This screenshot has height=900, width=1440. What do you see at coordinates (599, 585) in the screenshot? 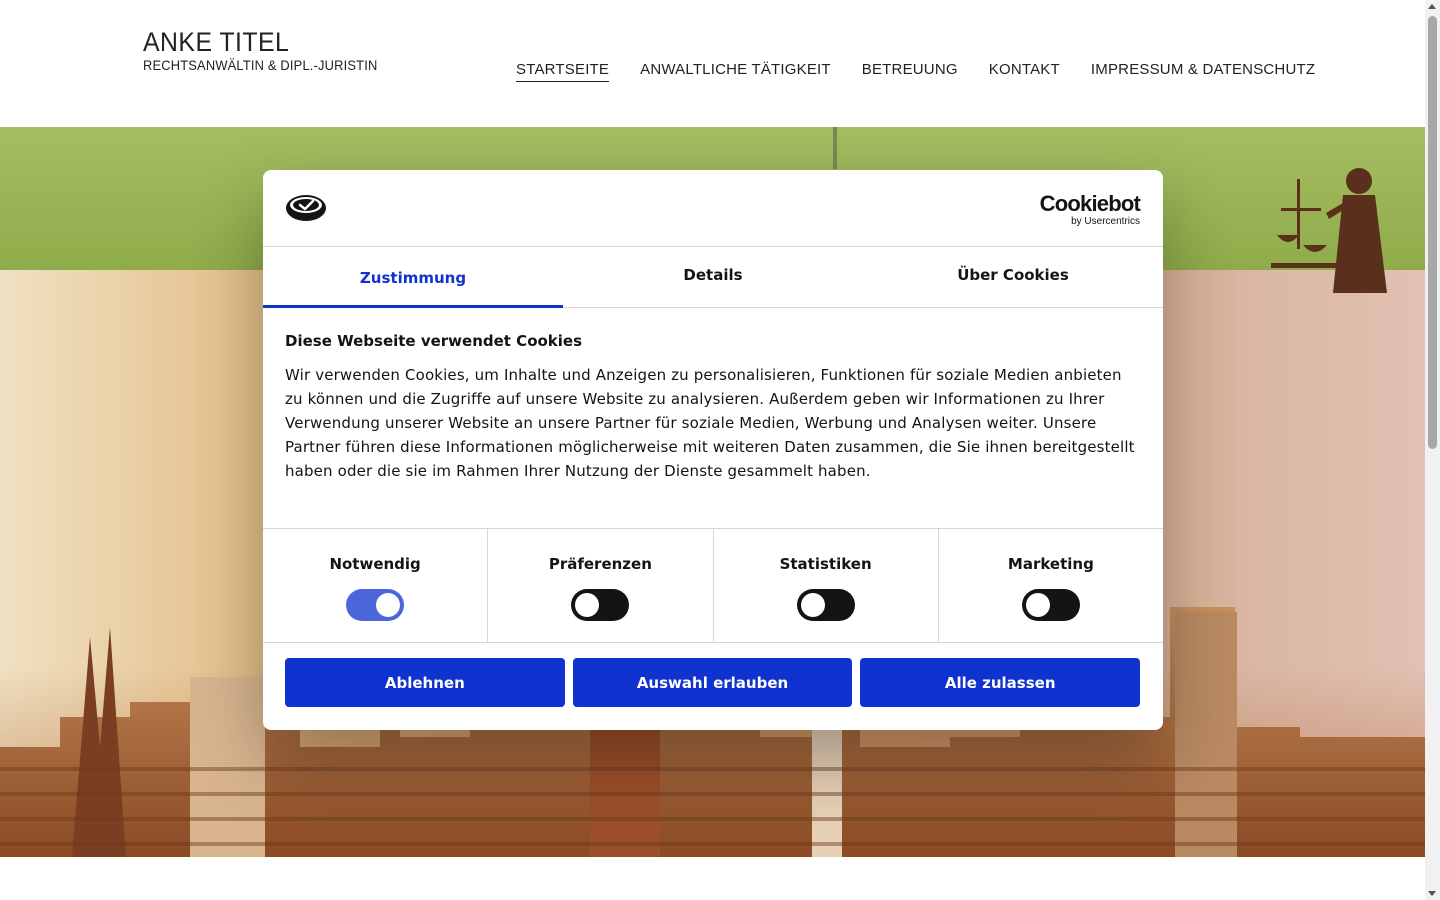
I see `consent-category-praeferenzen: Präferenzen` at bounding box center [599, 585].